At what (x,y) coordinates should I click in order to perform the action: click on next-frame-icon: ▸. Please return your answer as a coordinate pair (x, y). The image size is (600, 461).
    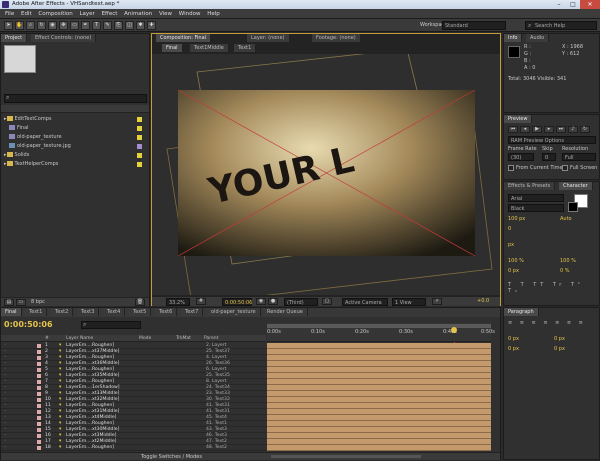
    Looking at the image, I should click on (549, 129).